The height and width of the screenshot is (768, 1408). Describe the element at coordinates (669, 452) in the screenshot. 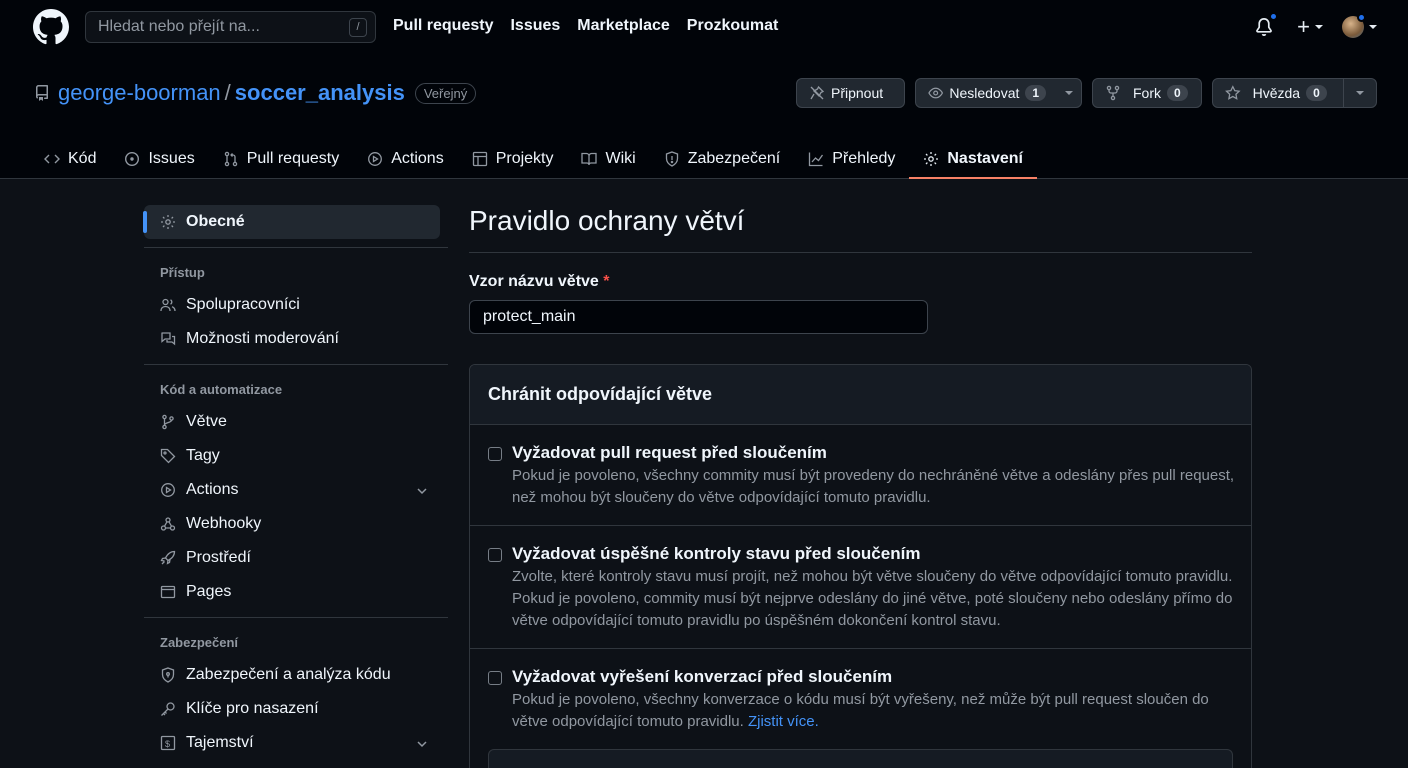

I see `option-title: Vyžadovat pull request před sloučením` at that location.